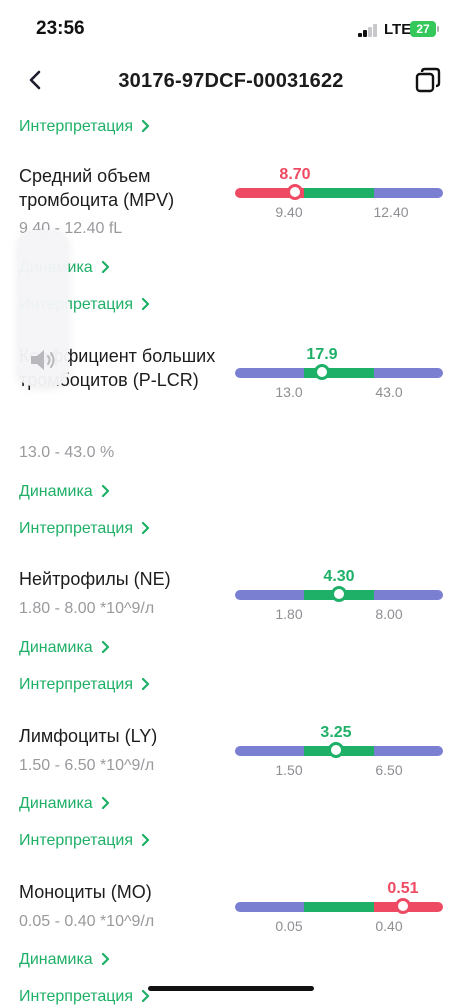 This screenshot has height=1006, width=462. What do you see at coordinates (389, 770) in the screenshot?
I see `tick-high: 6.50` at bounding box center [389, 770].